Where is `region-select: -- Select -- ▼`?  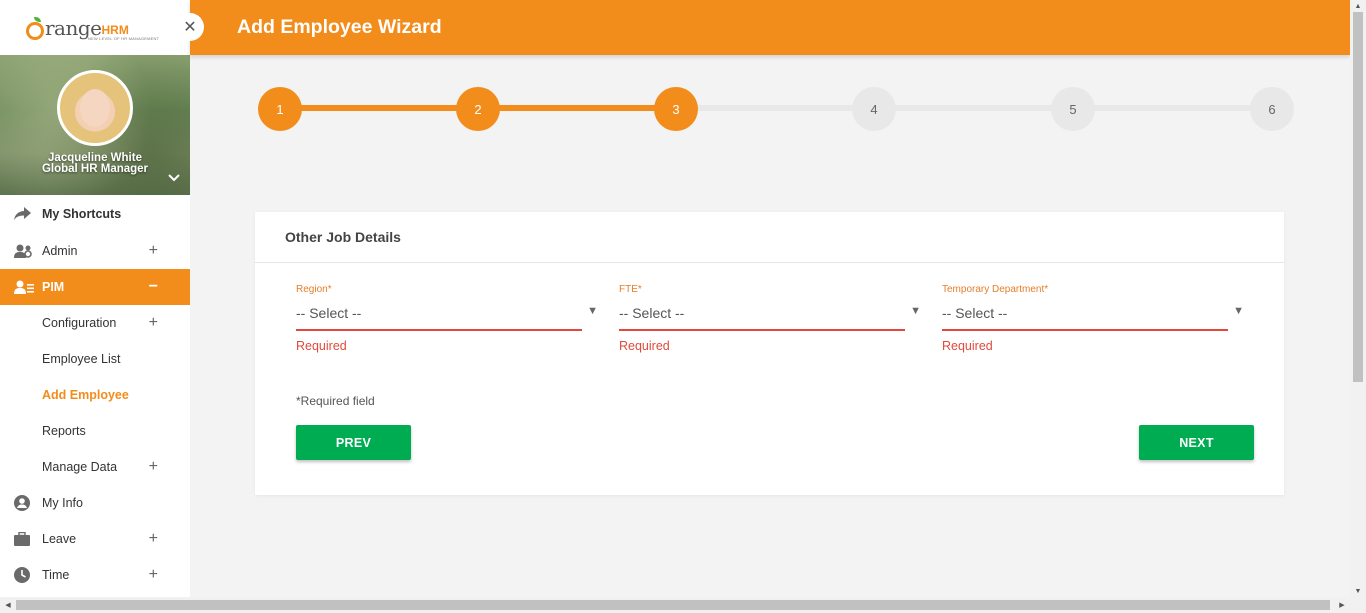
region-select: -- Select -- ▼ is located at coordinates (447, 318).